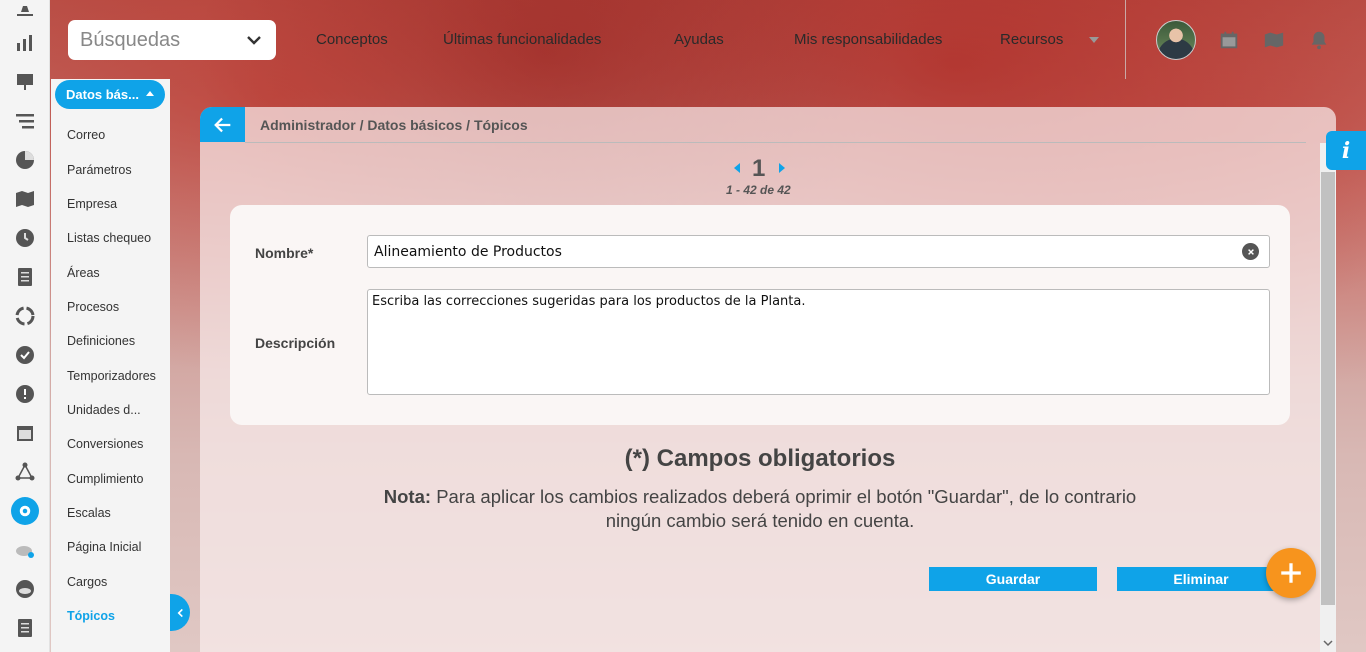 The width and height of the screenshot is (1366, 652). I want to click on user-icon, so click(25, 11).